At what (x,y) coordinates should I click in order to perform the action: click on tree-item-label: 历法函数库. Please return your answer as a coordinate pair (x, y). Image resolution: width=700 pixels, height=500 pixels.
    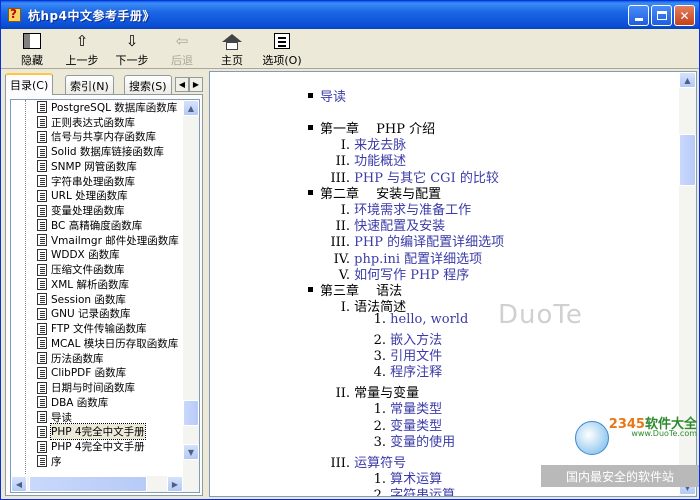
    Looking at the image, I should click on (77, 358).